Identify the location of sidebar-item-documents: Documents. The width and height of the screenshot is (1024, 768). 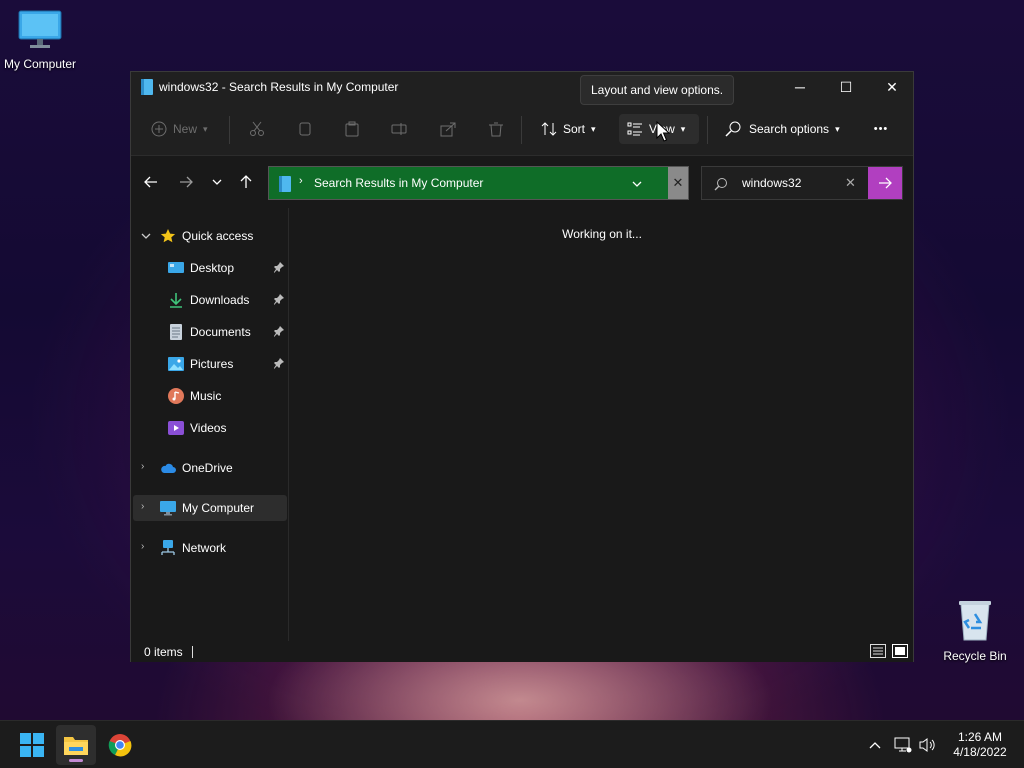
(210, 332).